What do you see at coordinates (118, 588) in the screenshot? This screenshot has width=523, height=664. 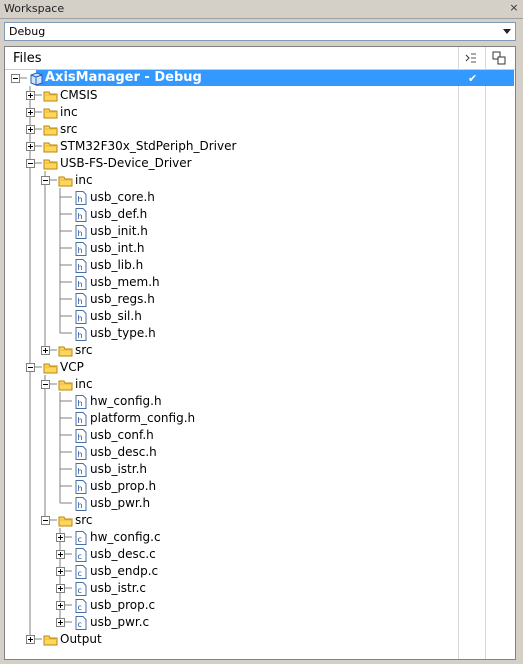 I see `tree-item-label: usb_istr.c` at bounding box center [118, 588].